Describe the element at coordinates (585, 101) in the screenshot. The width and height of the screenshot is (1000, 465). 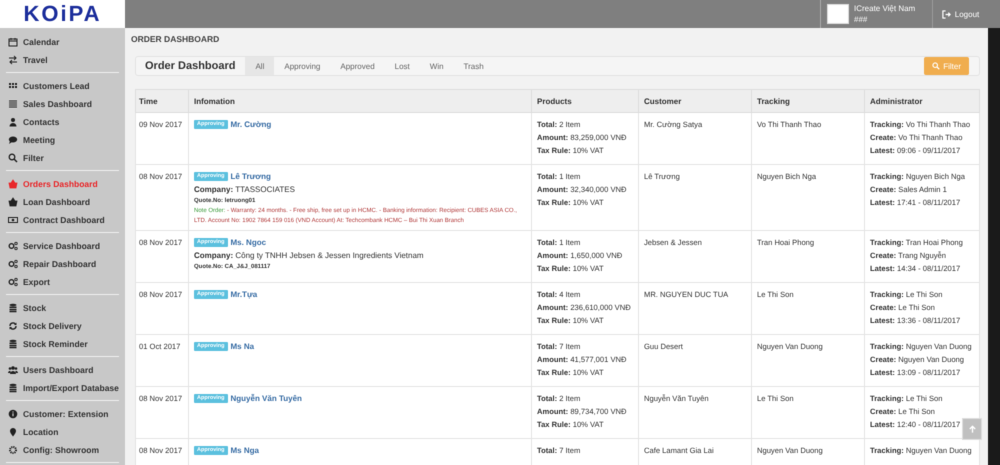
I see `column-header: Products` at that location.